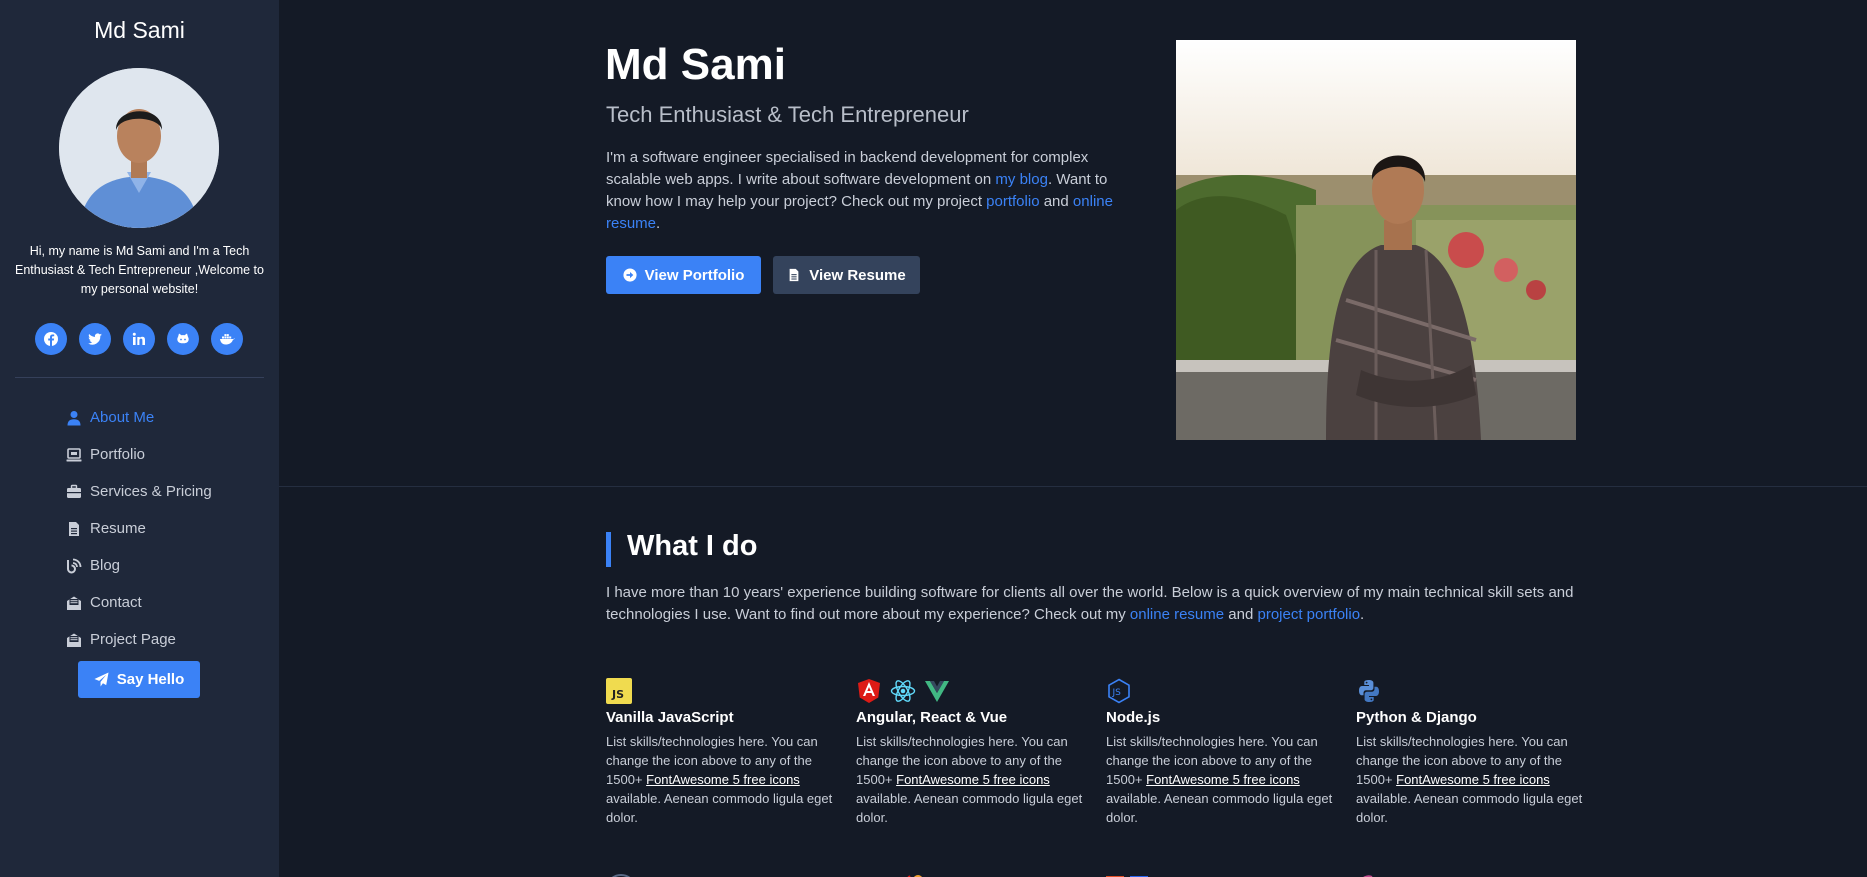 This screenshot has width=1867, height=877. What do you see at coordinates (937, 691) in the screenshot?
I see `vue-icon` at bounding box center [937, 691].